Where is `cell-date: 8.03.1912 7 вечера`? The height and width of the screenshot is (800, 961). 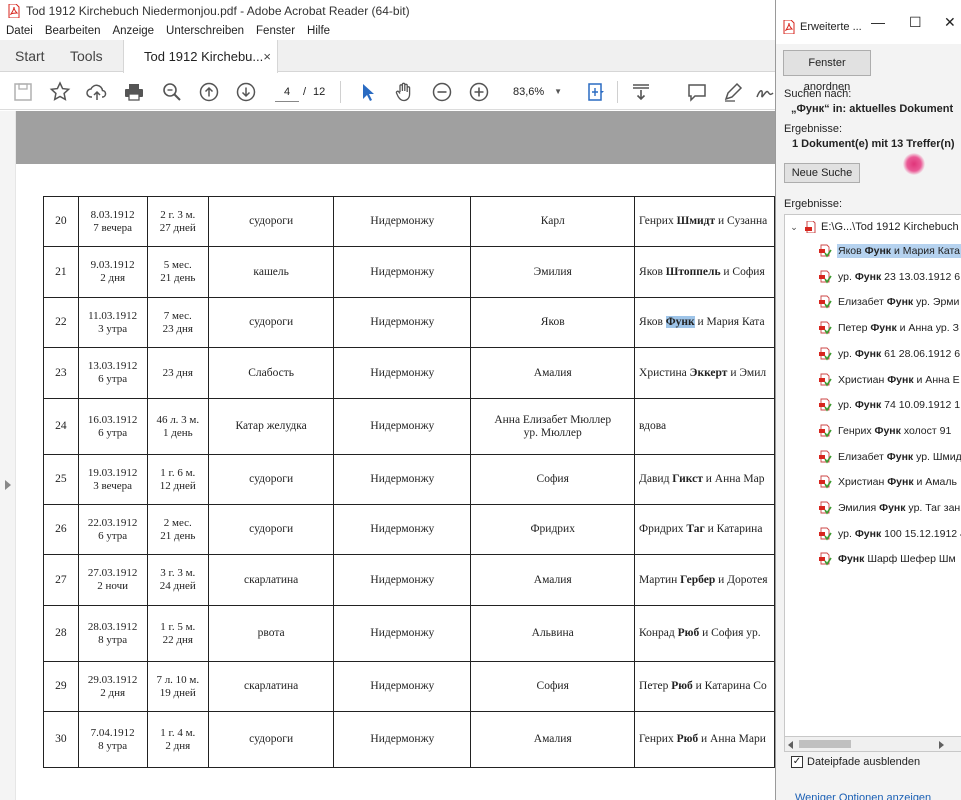 cell-date: 8.03.1912 7 вечера is located at coordinates (112, 221).